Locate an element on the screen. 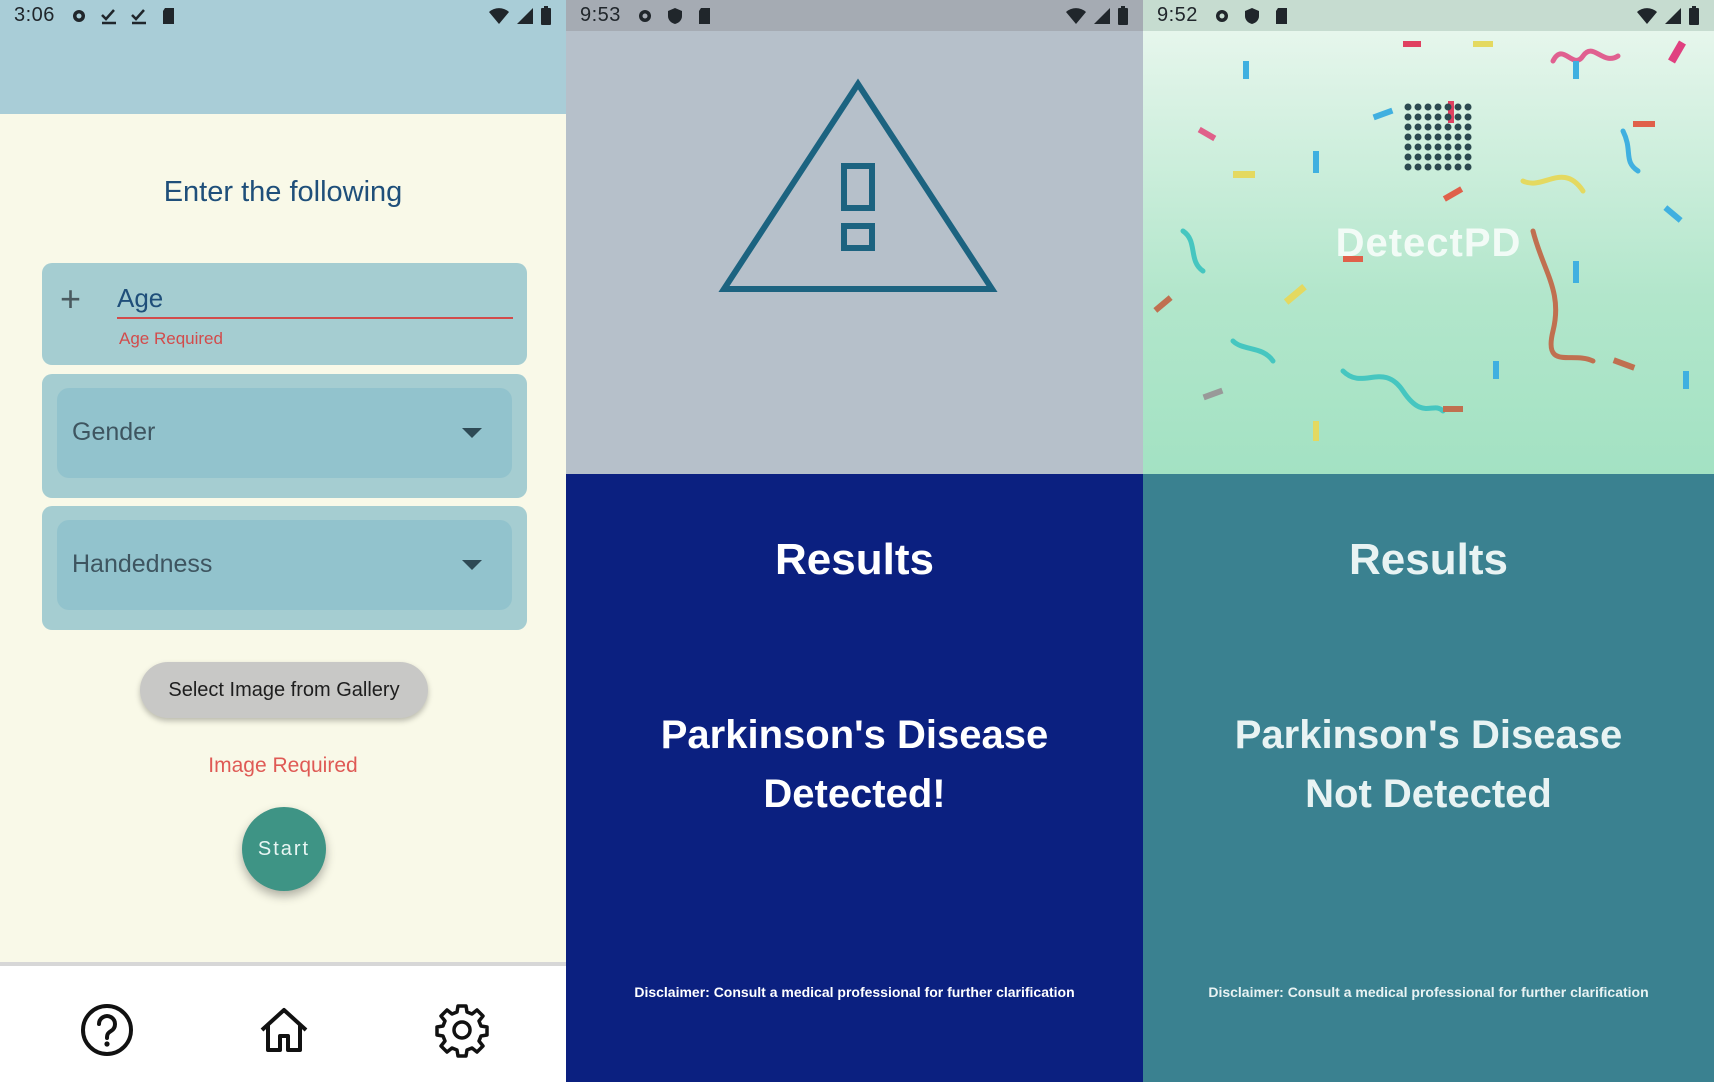  age-error-text: Age Required is located at coordinates (171, 338).